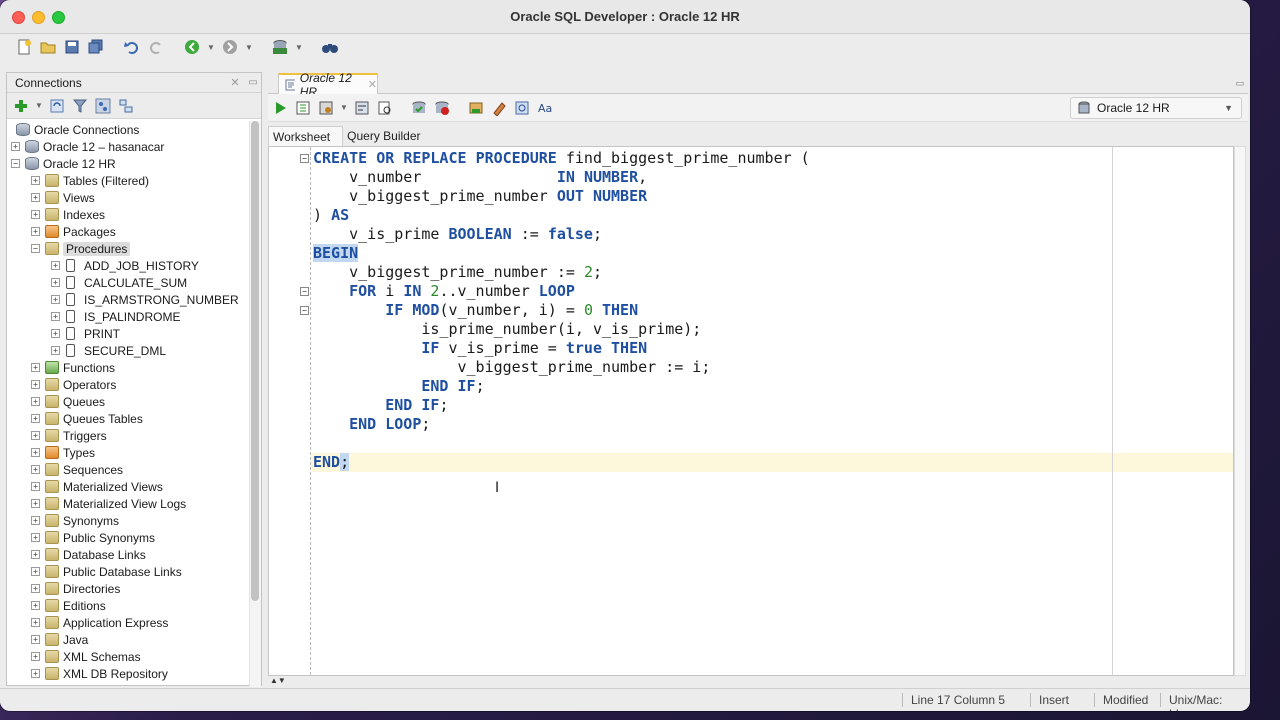 Image resolution: width=1280 pixels, height=720 pixels. What do you see at coordinates (280, 47) in the screenshot?
I see `sql-worksheet-icon` at bounding box center [280, 47].